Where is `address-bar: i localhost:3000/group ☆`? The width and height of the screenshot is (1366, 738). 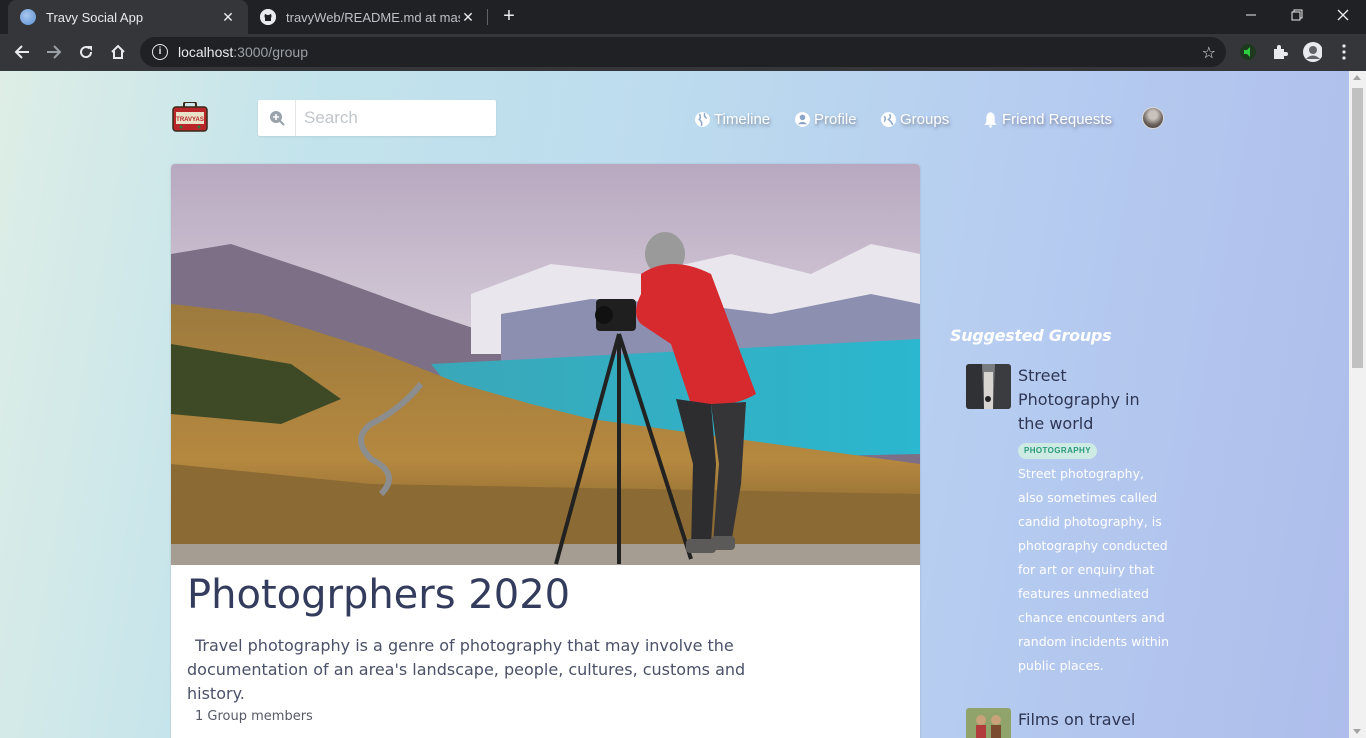
address-bar: i localhost:3000/group ☆ is located at coordinates (683, 52).